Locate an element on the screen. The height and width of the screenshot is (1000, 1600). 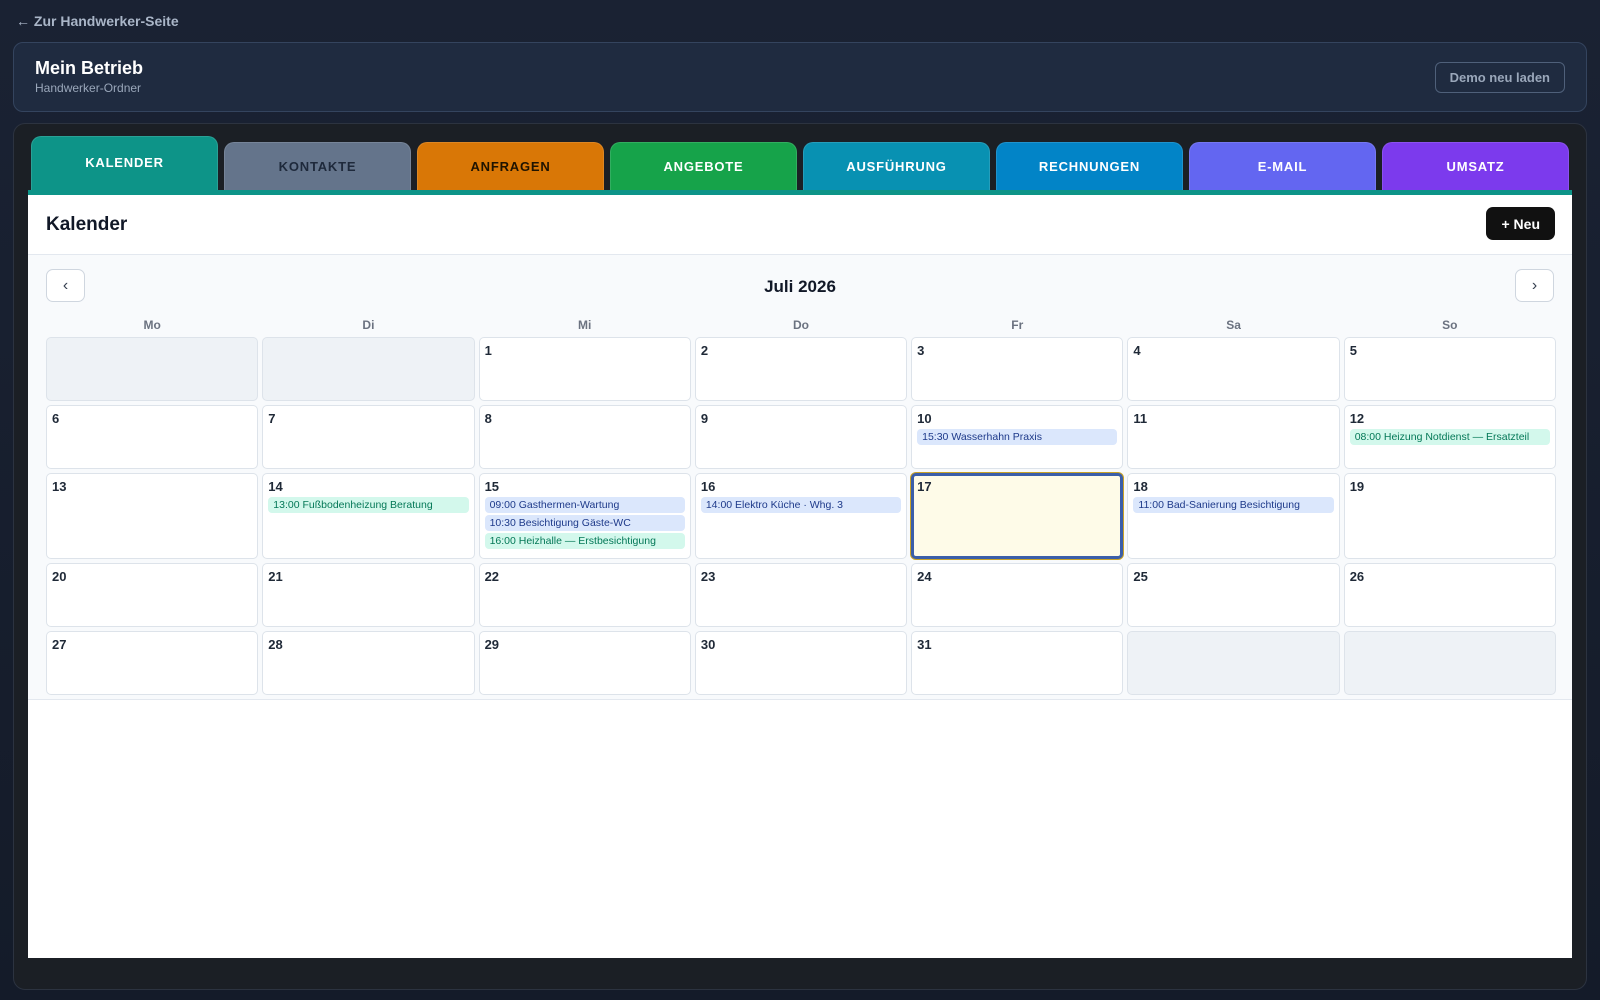
weekday-label: Di is located at coordinates (368, 325).